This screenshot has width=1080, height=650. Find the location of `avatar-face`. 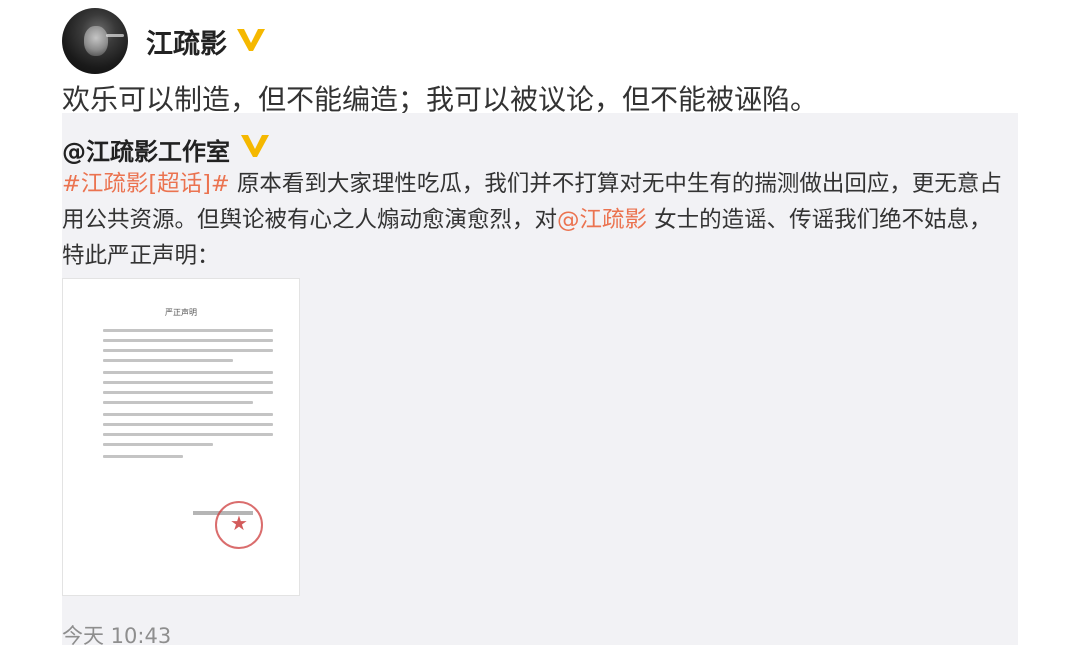

avatar-face is located at coordinates (96, 41).